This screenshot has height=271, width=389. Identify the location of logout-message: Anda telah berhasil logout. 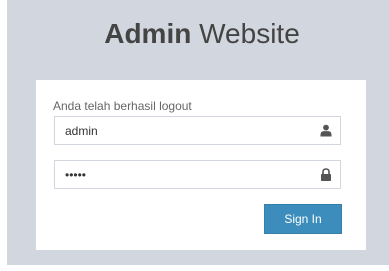
(122, 106).